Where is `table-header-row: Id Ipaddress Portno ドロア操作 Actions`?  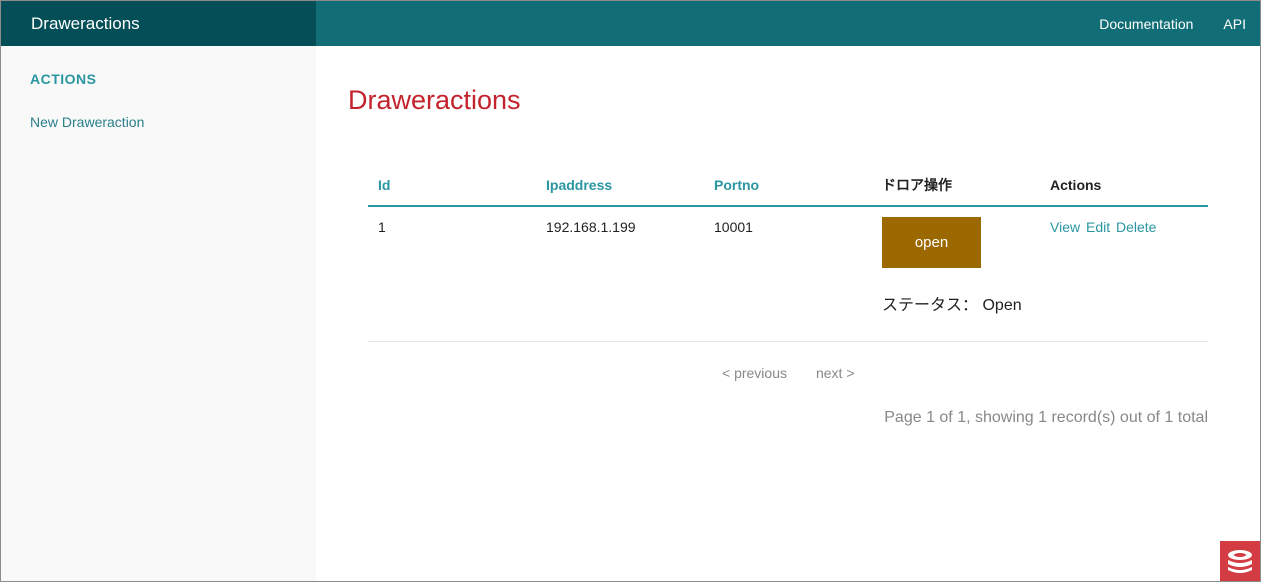 table-header-row: Id Ipaddress Portno ドロア操作 Actions is located at coordinates (788, 188).